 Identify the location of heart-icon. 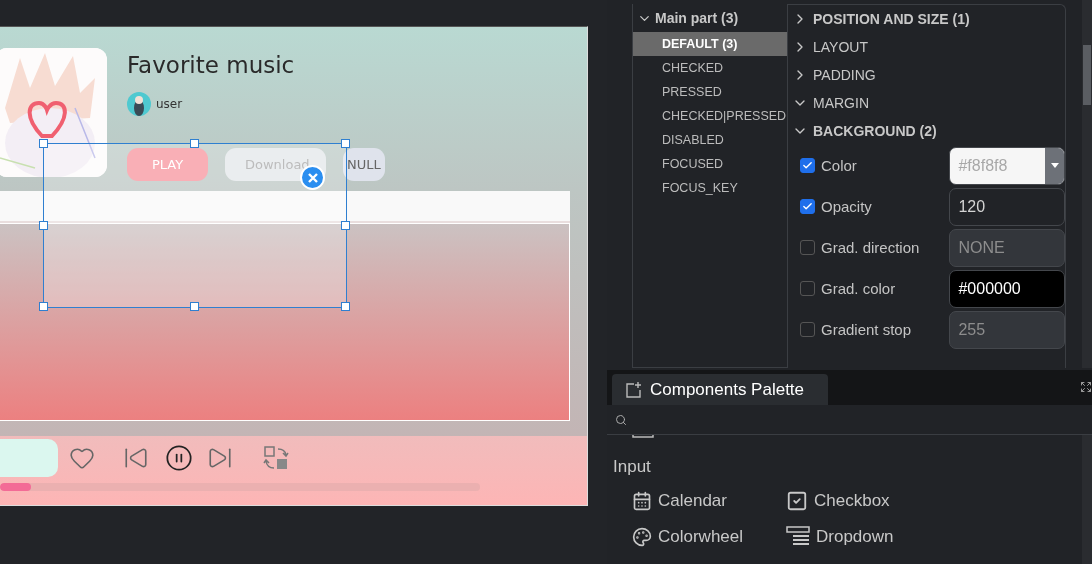
(82, 458).